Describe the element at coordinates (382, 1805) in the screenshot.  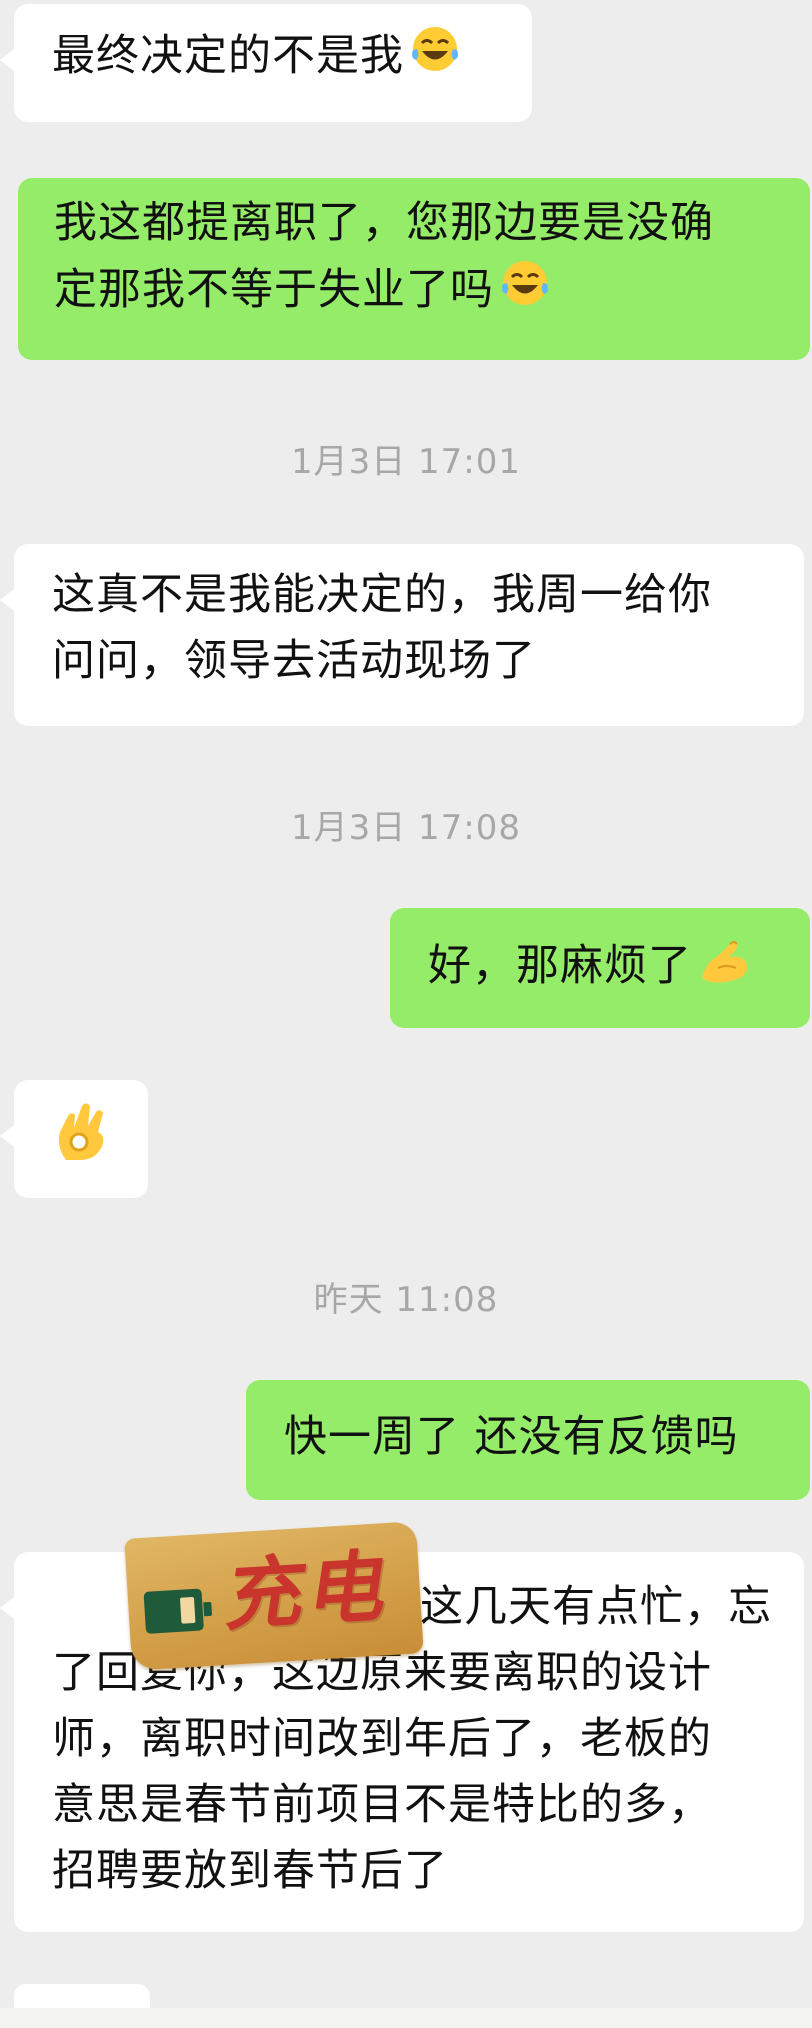
I see `message-text-line-4: 意思是春节前项目不是特比的多，` at that location.